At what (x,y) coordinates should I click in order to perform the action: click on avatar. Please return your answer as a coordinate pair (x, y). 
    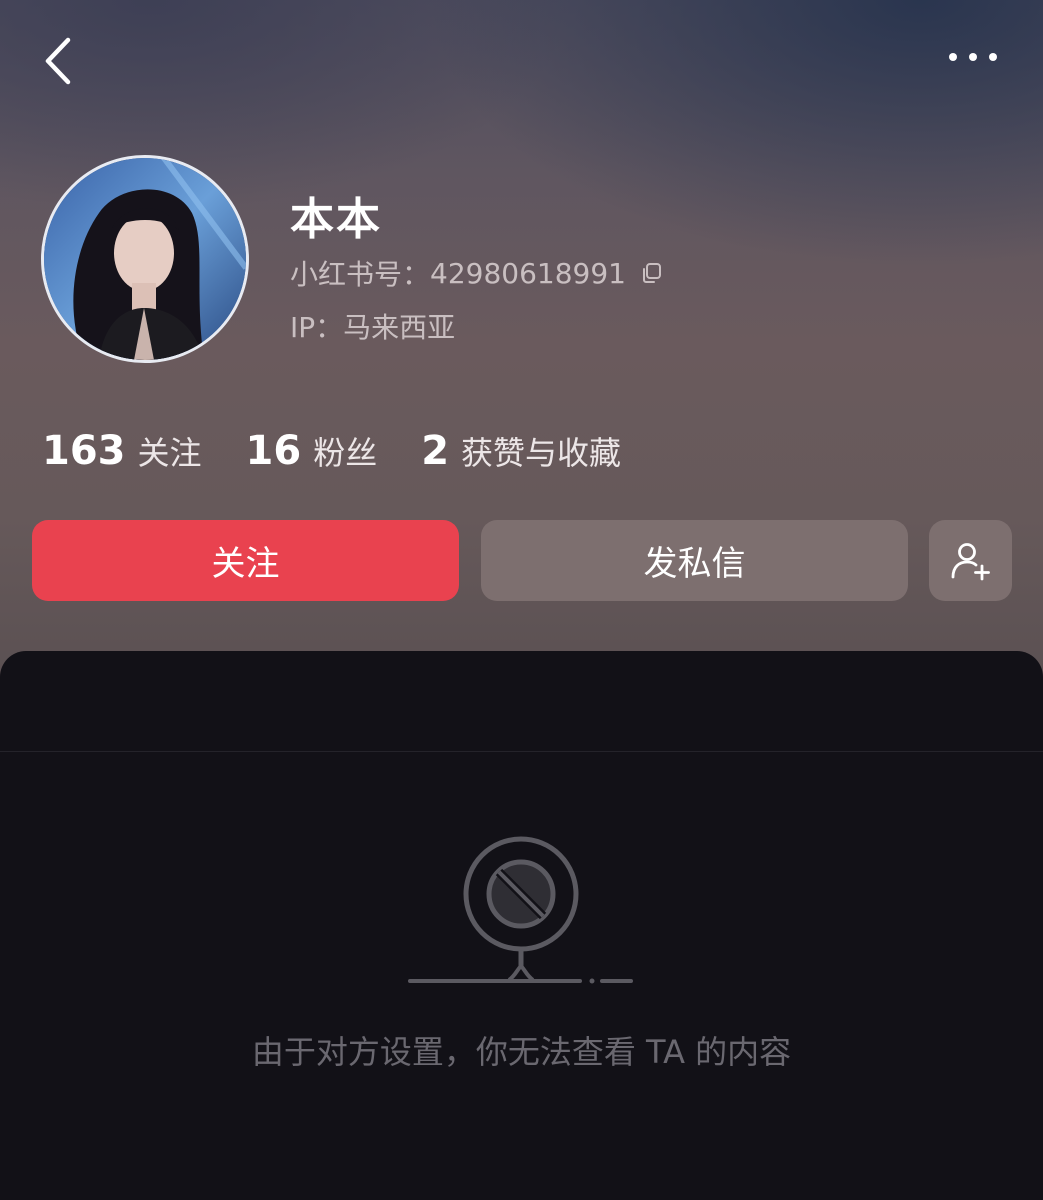
    Looking at the image, I should click on (145, 259).